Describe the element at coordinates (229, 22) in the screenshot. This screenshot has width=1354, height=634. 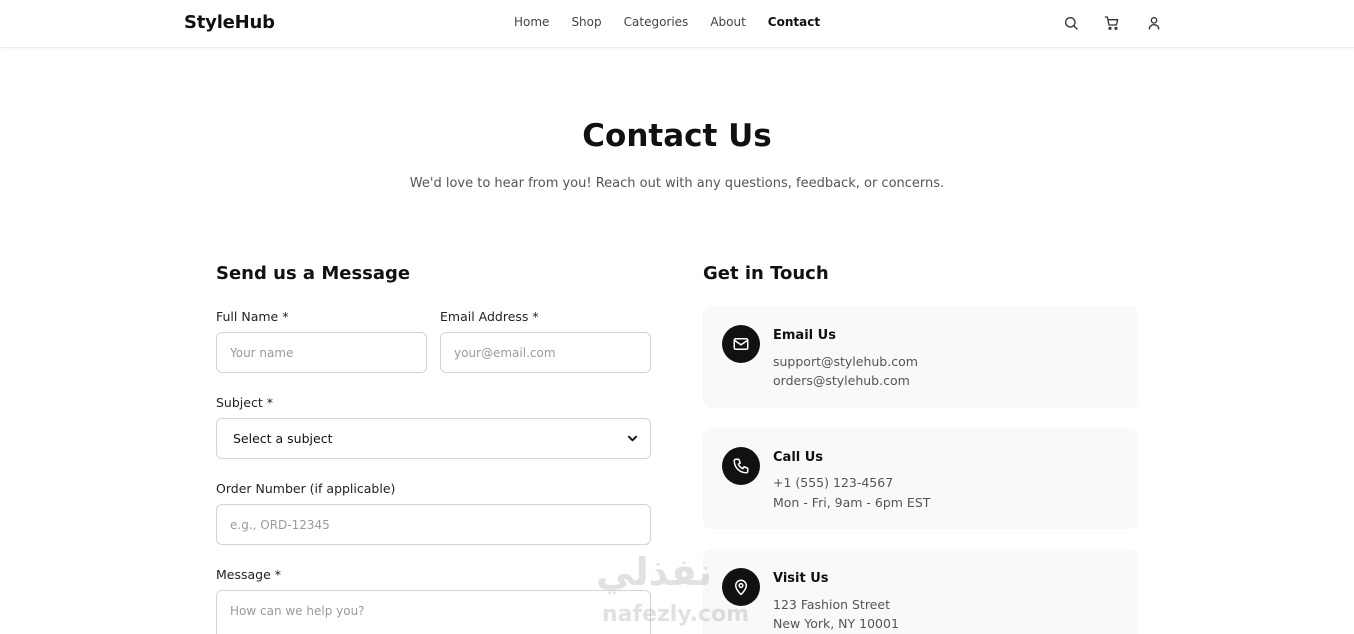
I see `brand-logo: StyleHub` at that location.